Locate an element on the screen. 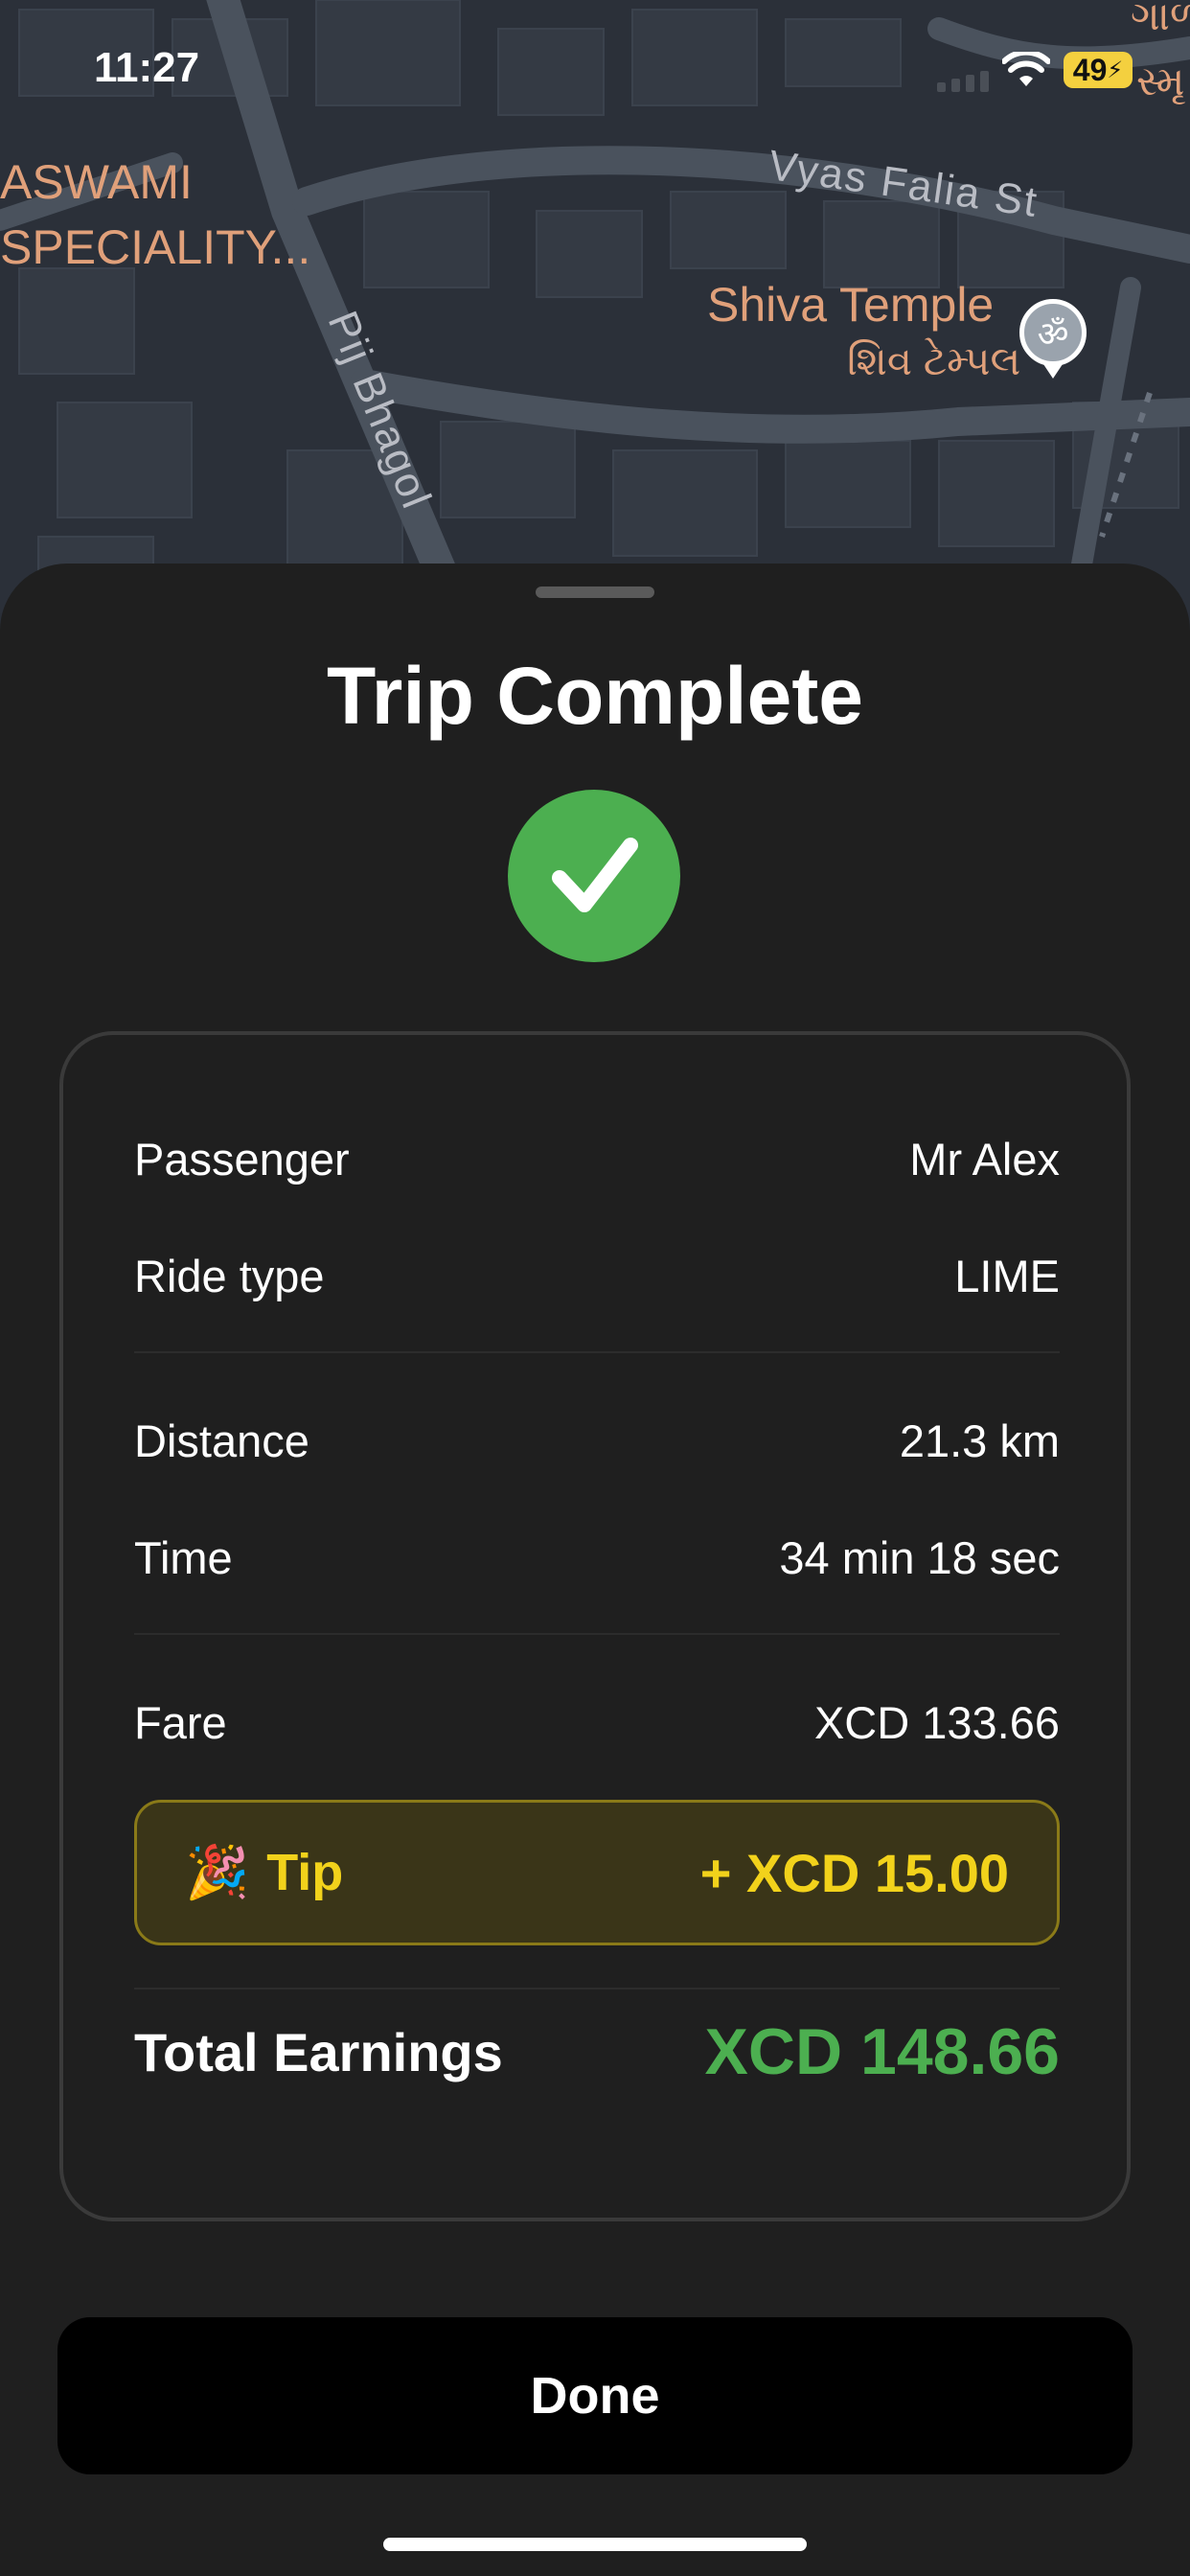  tip-value: + XCD 15.00 is located at coordinates (854, 1872).